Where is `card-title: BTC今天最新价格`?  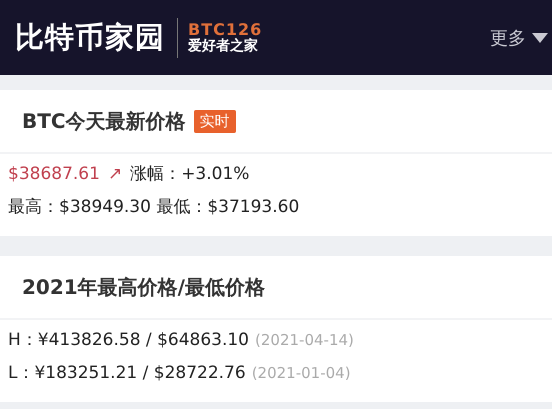 card-title: BTC今天最新价格 is located at coordinates (104, 121).